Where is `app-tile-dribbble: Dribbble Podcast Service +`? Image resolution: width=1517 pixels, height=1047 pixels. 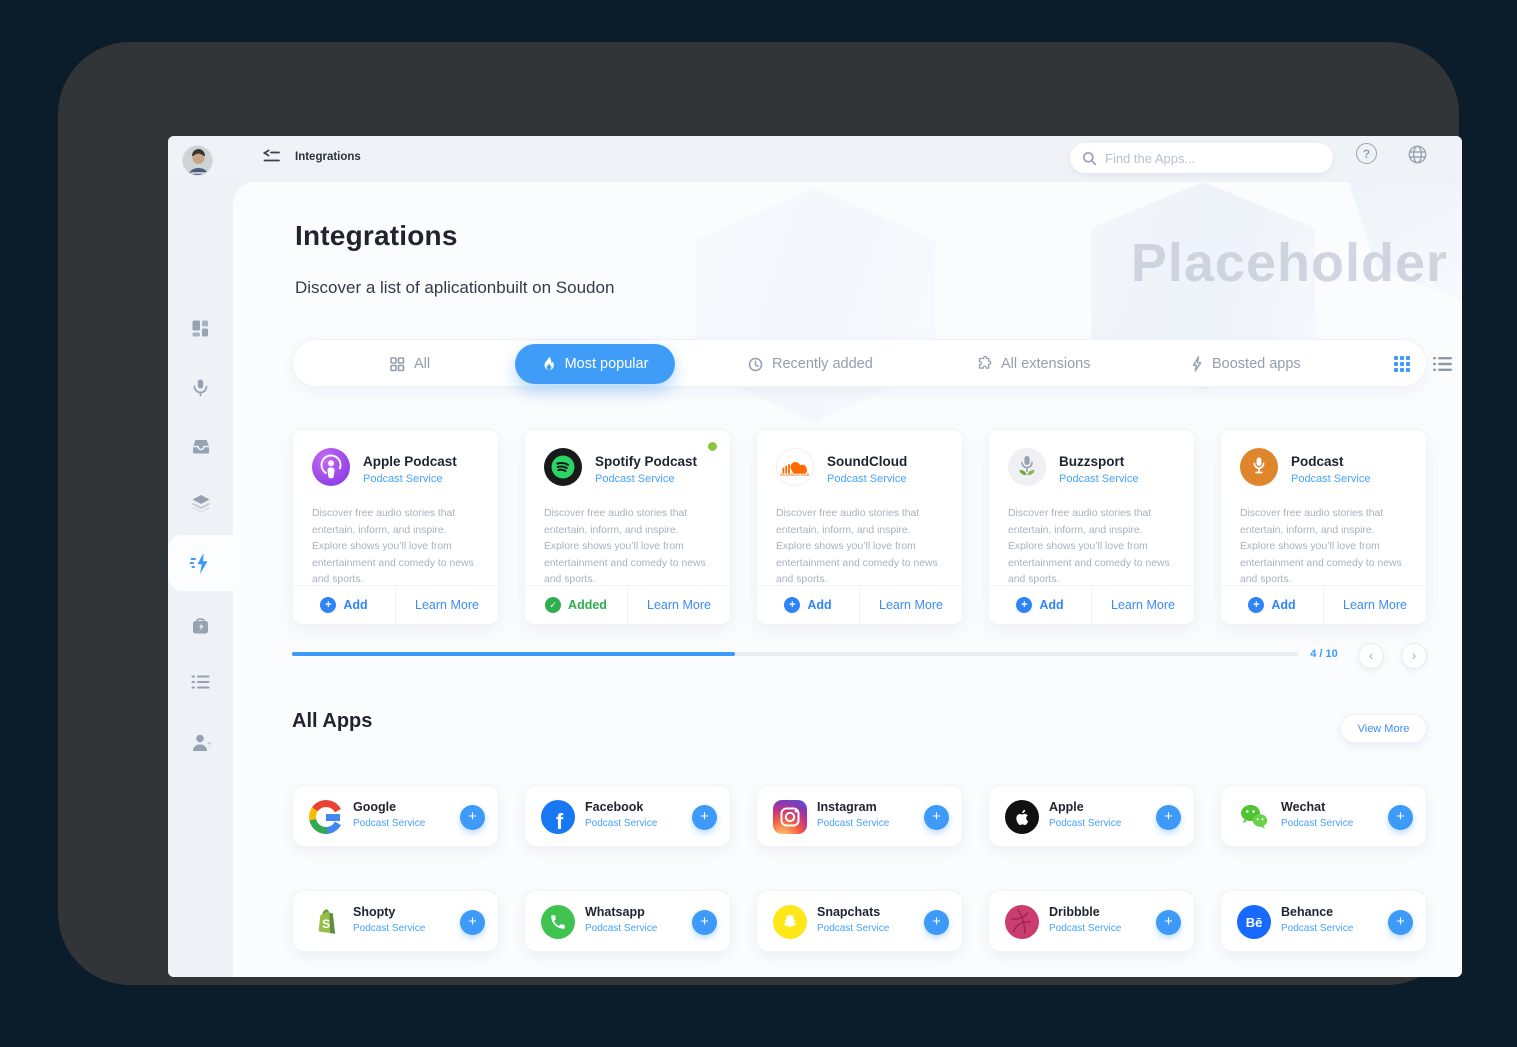 app-tile-dribbble: Dribbble Podcast Service + is located at coordinates (1091, 921).